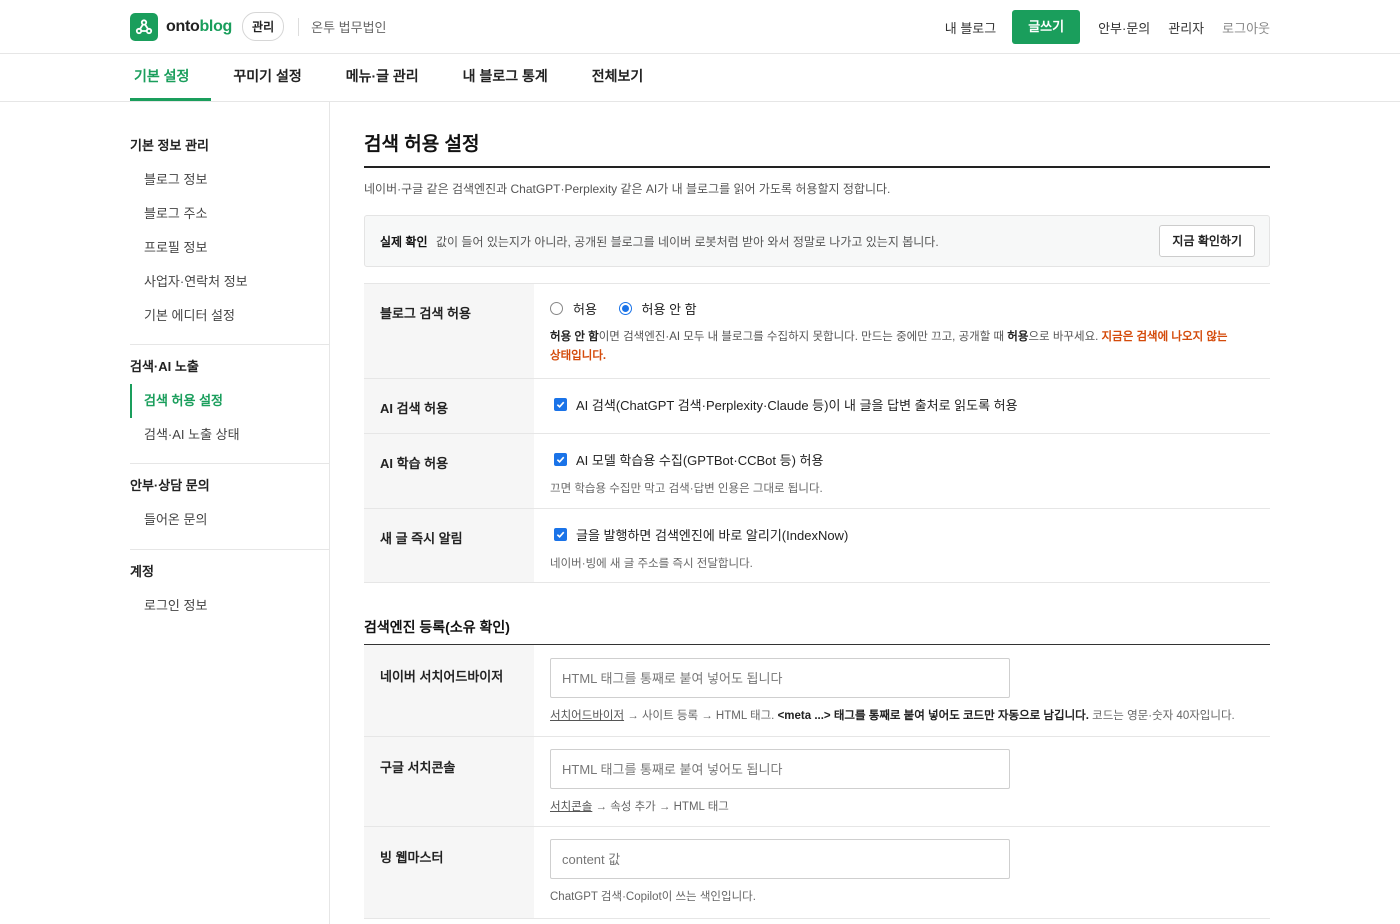  I want to click on setting-label: 네이버 서치어드바이저, so click(442, 676).